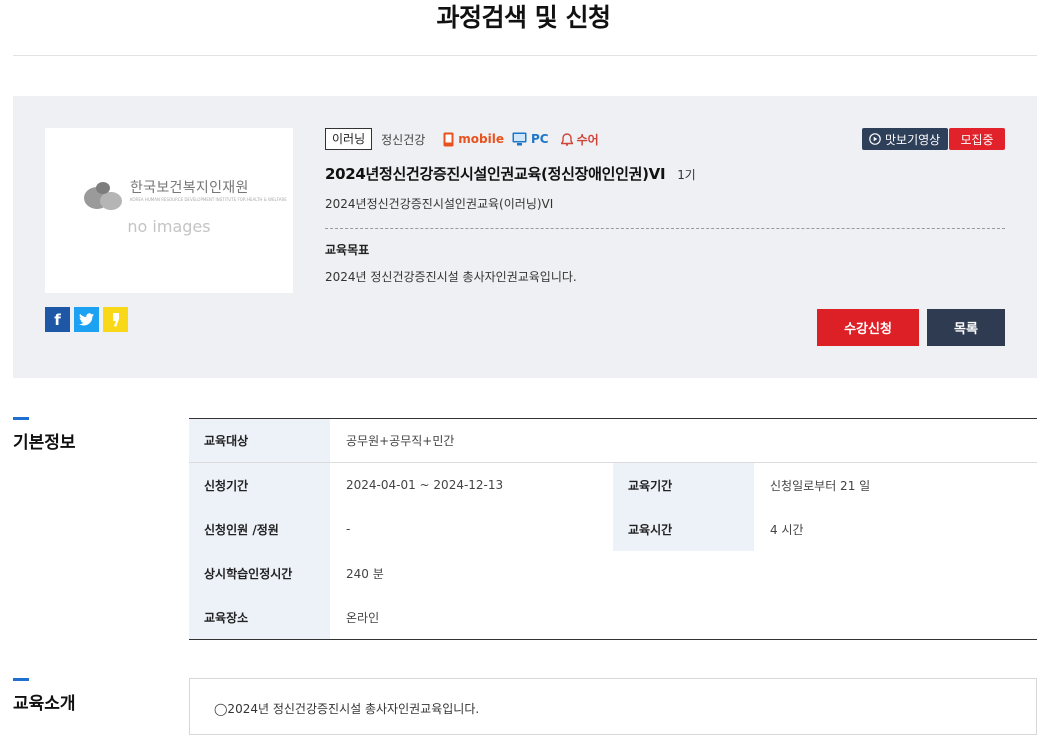 This screenshot has height=743, width=1047. I want to click on place-label: 교육장소, so click(259, 617).